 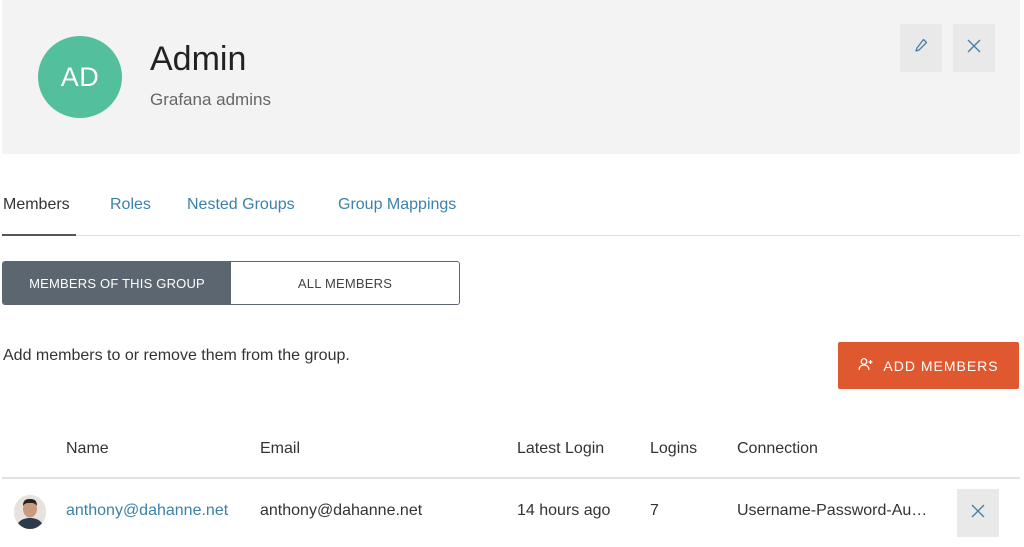 I want to click on member-filter-toggle: MEMBERS OF THIS GROUP ALL MEMBERS, so click(x=231, y=283).